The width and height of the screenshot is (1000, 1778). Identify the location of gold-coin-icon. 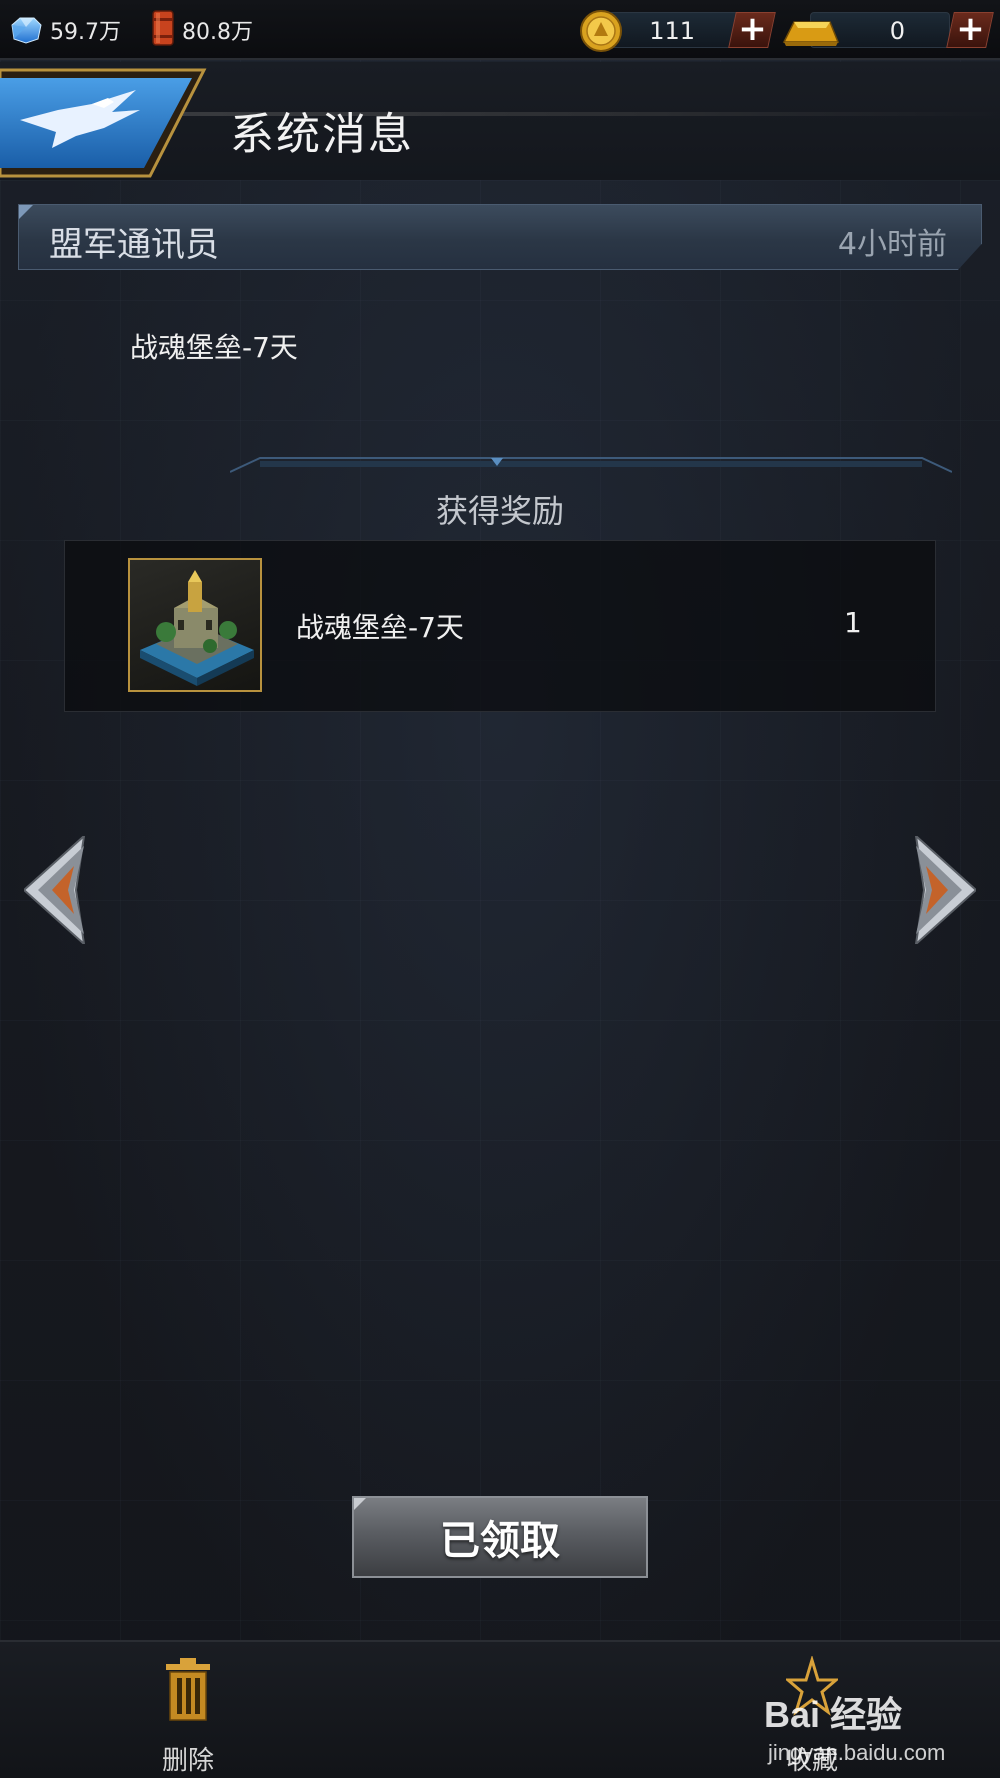
(601, 31).